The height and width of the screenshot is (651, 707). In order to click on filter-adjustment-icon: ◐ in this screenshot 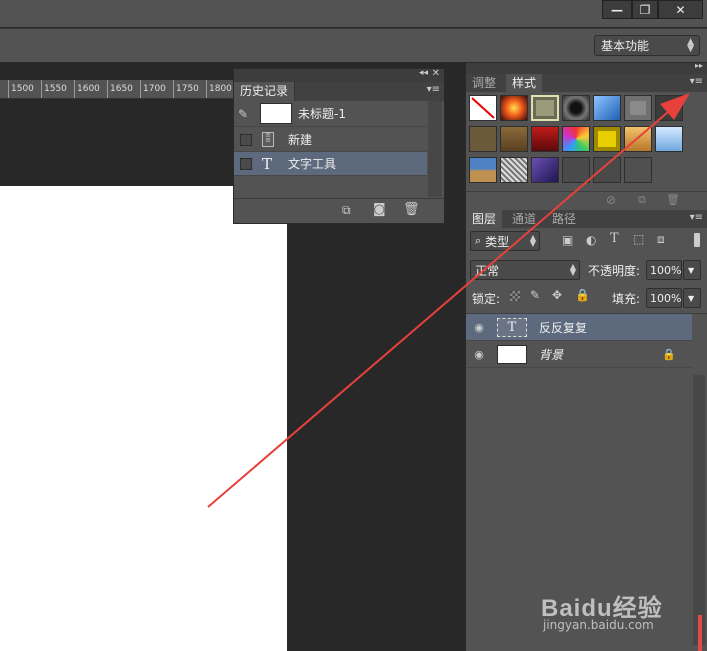, I will do `click(591, 240)`.